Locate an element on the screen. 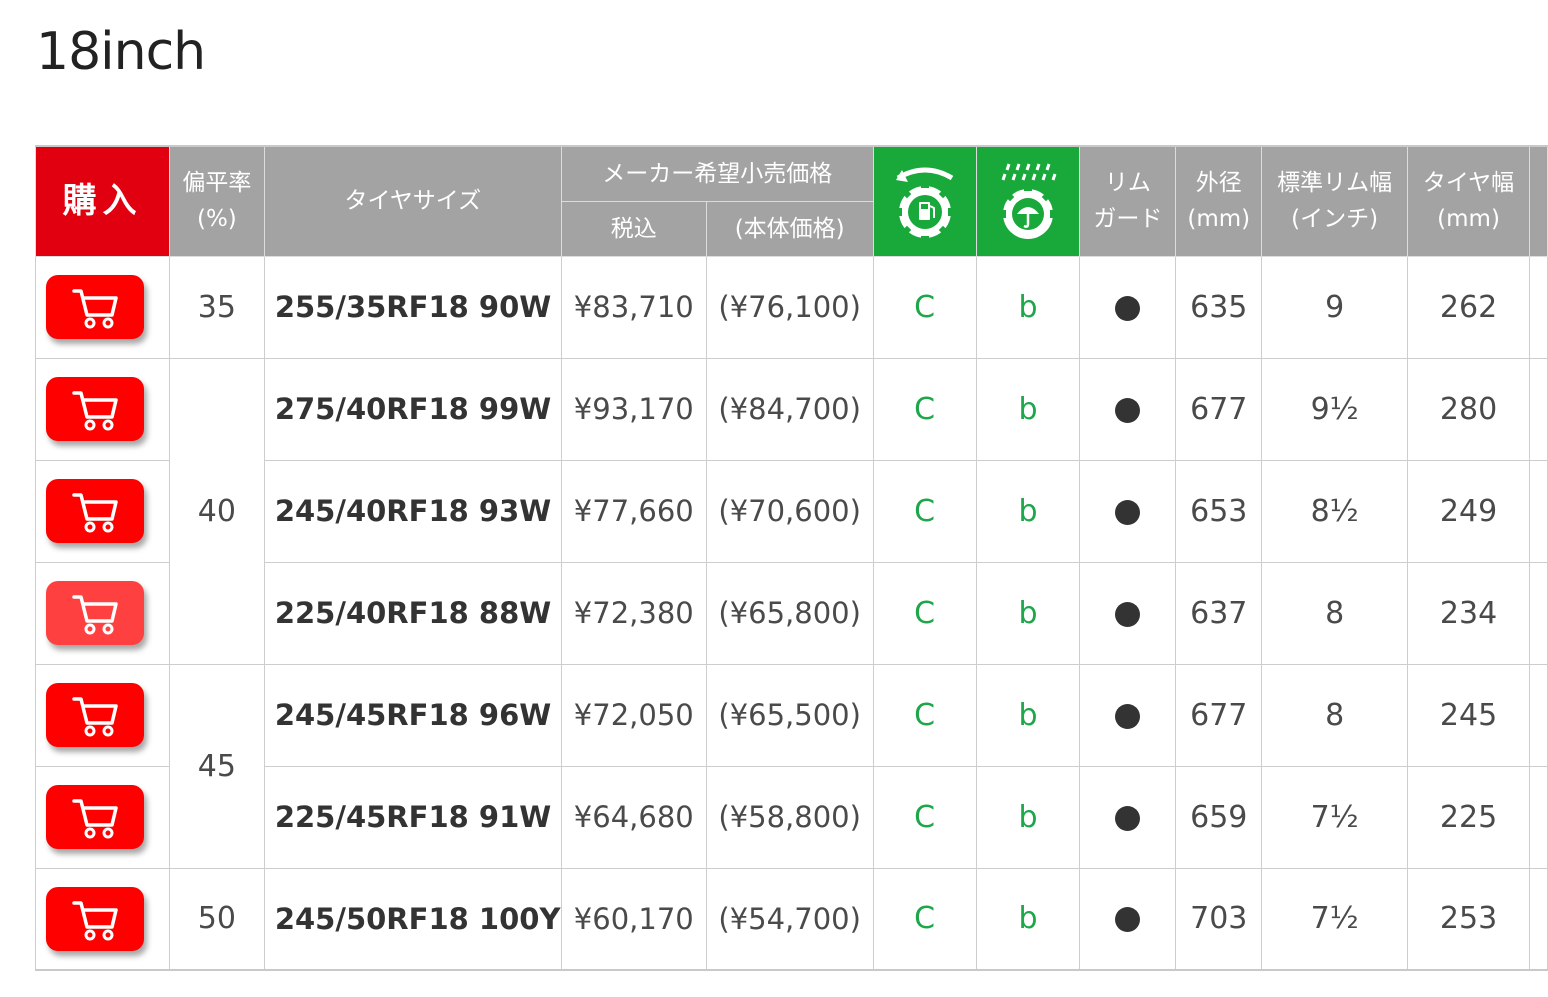 The height and width of the screenshot is (997, 1548). tire-width-cell: 234 is located at coordinates (1468, 613).